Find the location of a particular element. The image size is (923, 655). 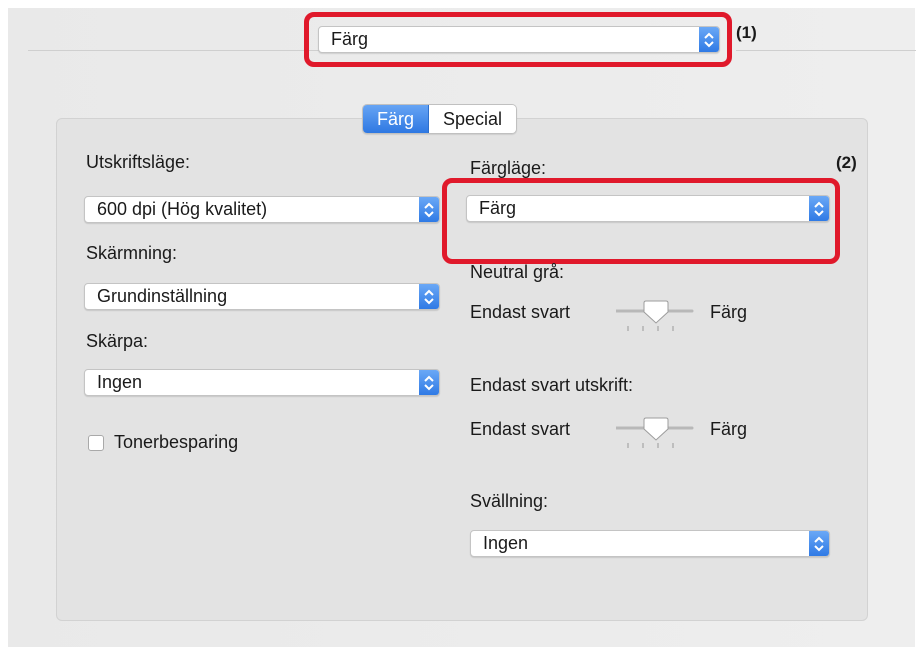

screening-popup: Grundinställning is located at coordinates (262, 296).